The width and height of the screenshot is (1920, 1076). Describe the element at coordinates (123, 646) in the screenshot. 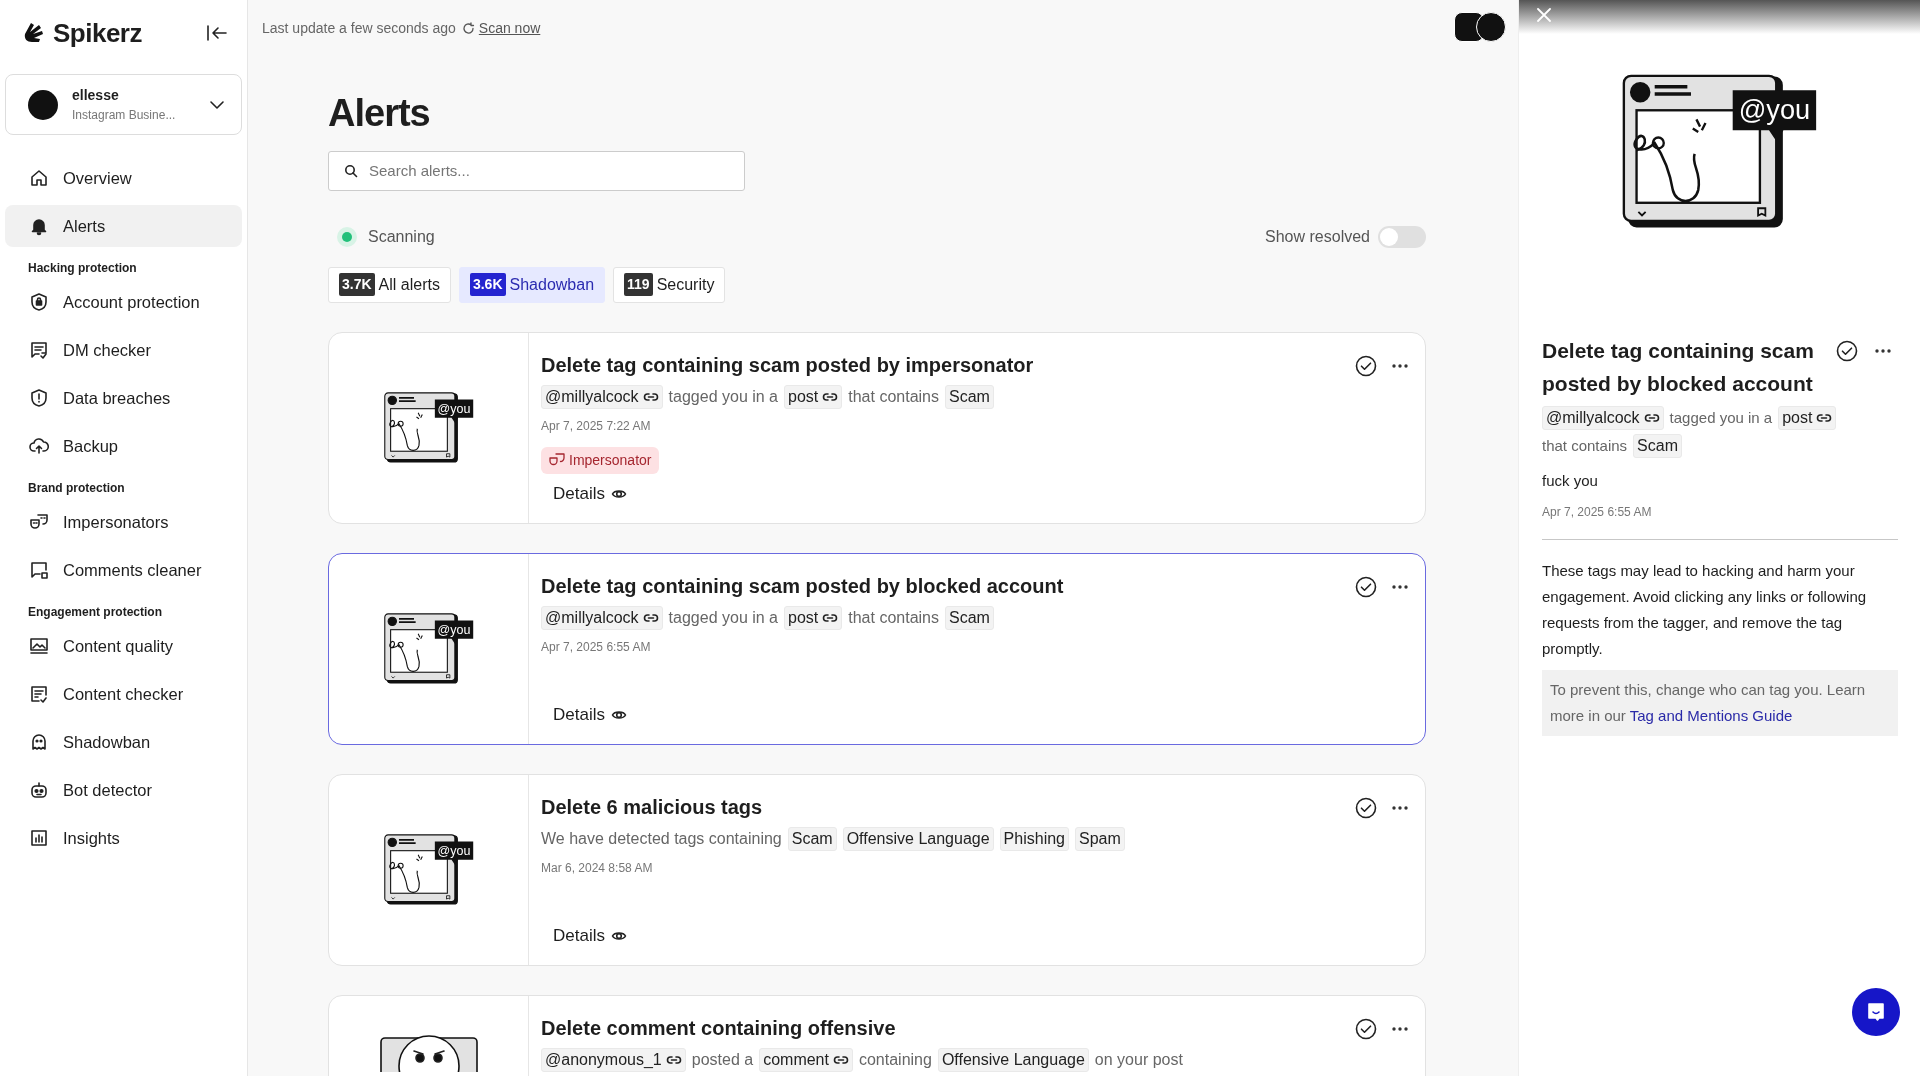

I see `sidebar-item: Content quality` at that location.